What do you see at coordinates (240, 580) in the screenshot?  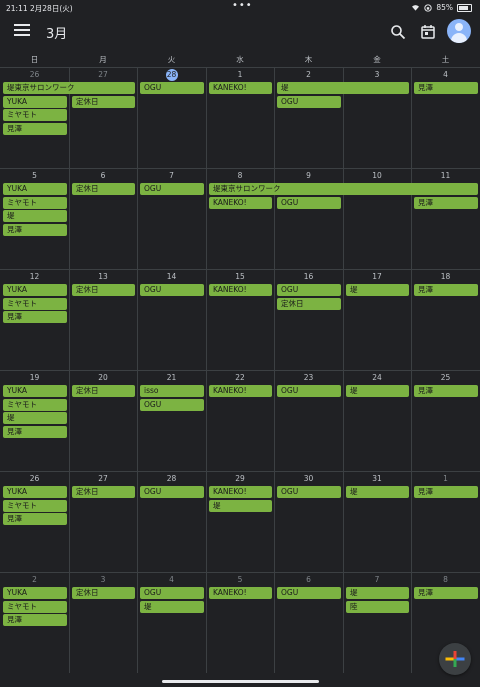 I see `day-number: 5` at bounding box center [240, 580].